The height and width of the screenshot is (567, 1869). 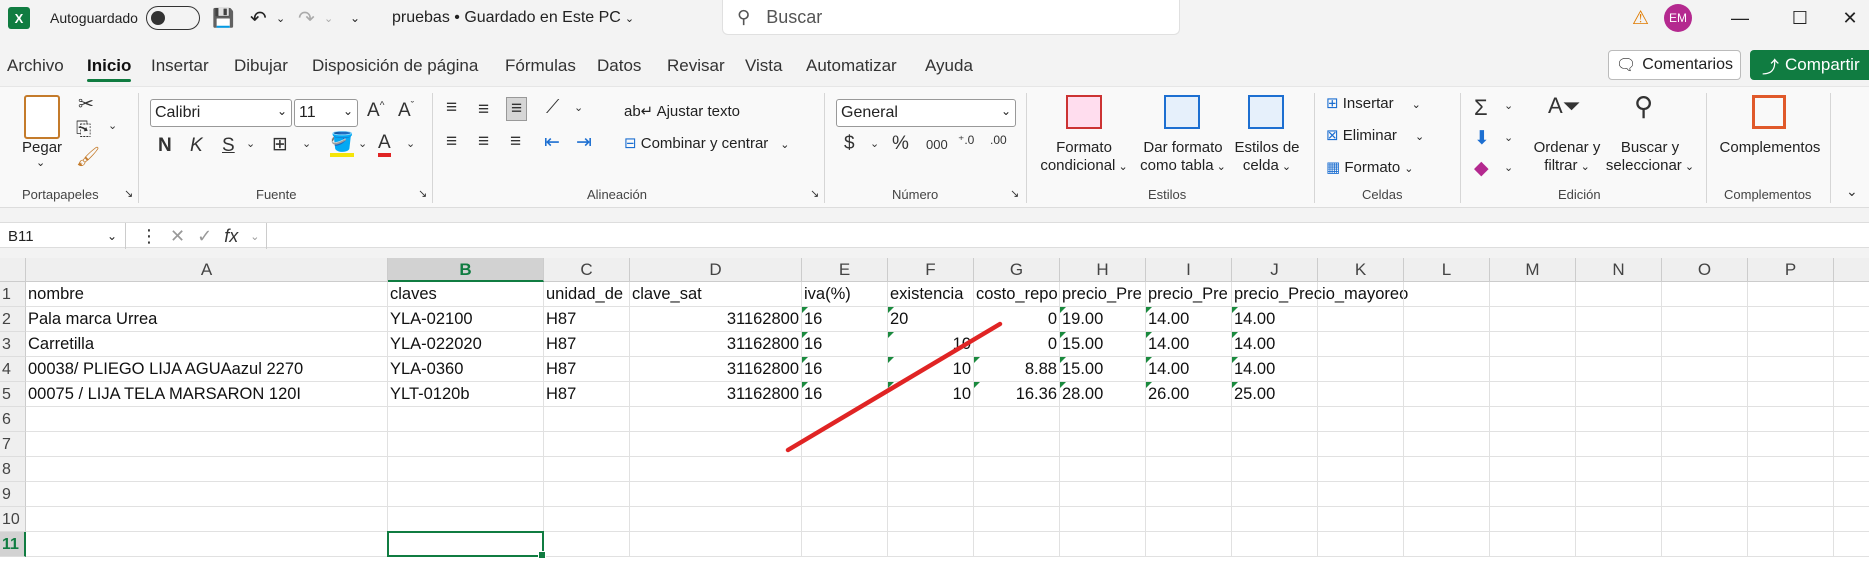 What do you see at coordinates (86, 104) in the screenshot?
I see `cut-icon: ✂` at bounding box center [86, 104].